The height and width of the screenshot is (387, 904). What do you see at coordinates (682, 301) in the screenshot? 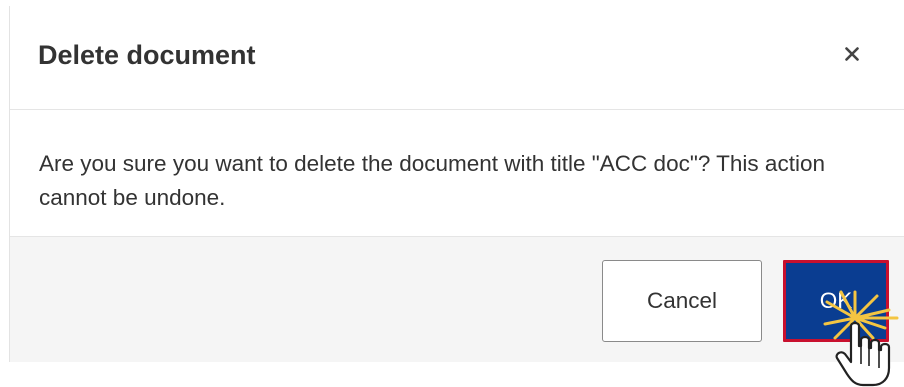
I see `cancel-button: Cancel` at bounding box center [682, 301].